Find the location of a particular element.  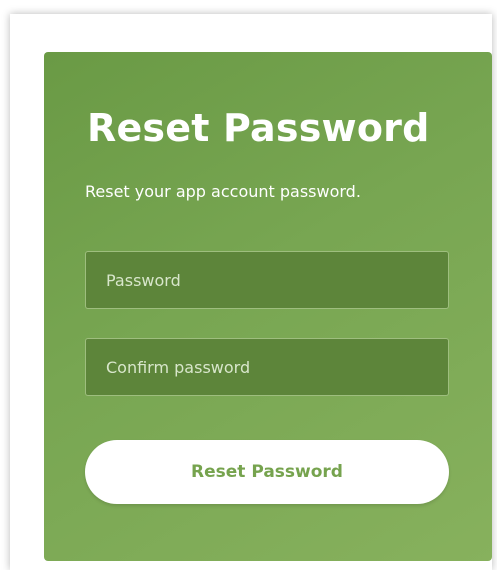

reset-password-button: Reset Password is located at coordinates (267, 472).